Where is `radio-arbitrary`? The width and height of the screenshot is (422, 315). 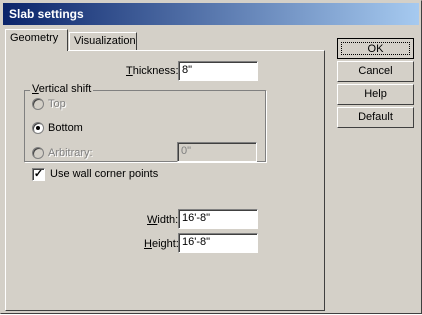 radio-arbitrary is located at coordinates (38, 153).